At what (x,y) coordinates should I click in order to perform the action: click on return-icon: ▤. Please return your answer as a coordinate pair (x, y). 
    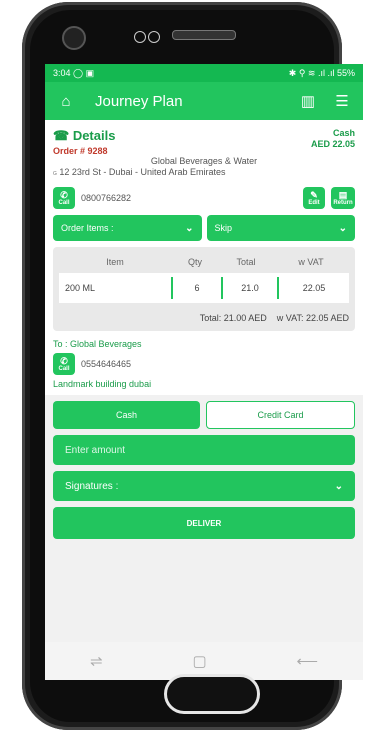
    Looking at the image, I should click on (343, 194).